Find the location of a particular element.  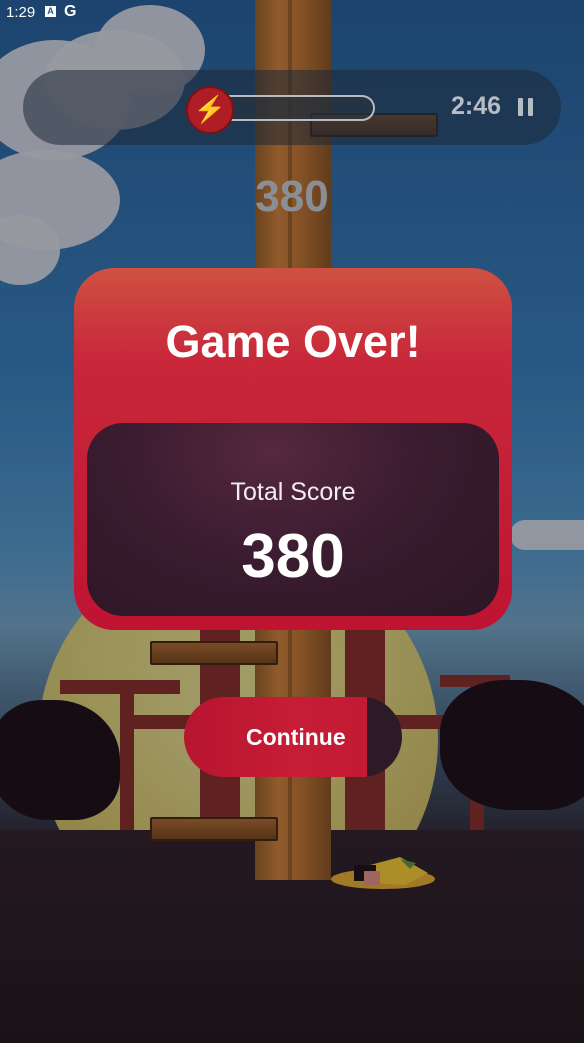

lightning-bolt-icon: ⚡ is located at coordinates (210, 110).